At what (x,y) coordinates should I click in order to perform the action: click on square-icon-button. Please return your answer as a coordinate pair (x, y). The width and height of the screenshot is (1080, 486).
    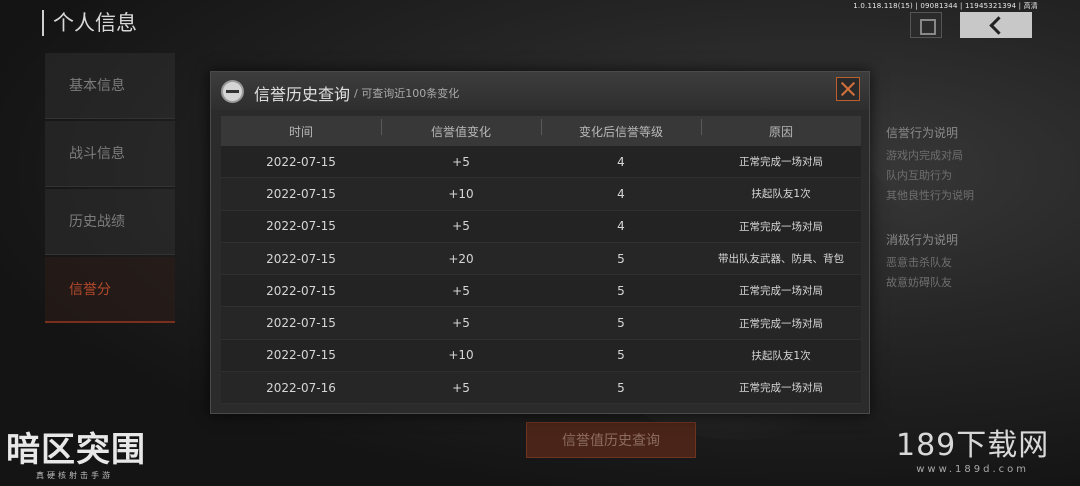
    Looking at the image, I should click on (926, 25).